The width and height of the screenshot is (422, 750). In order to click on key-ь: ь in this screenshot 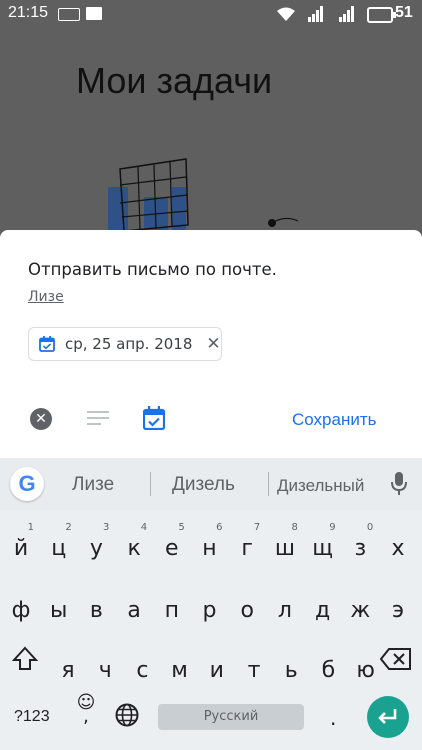, I will do `click(291, 667)`.